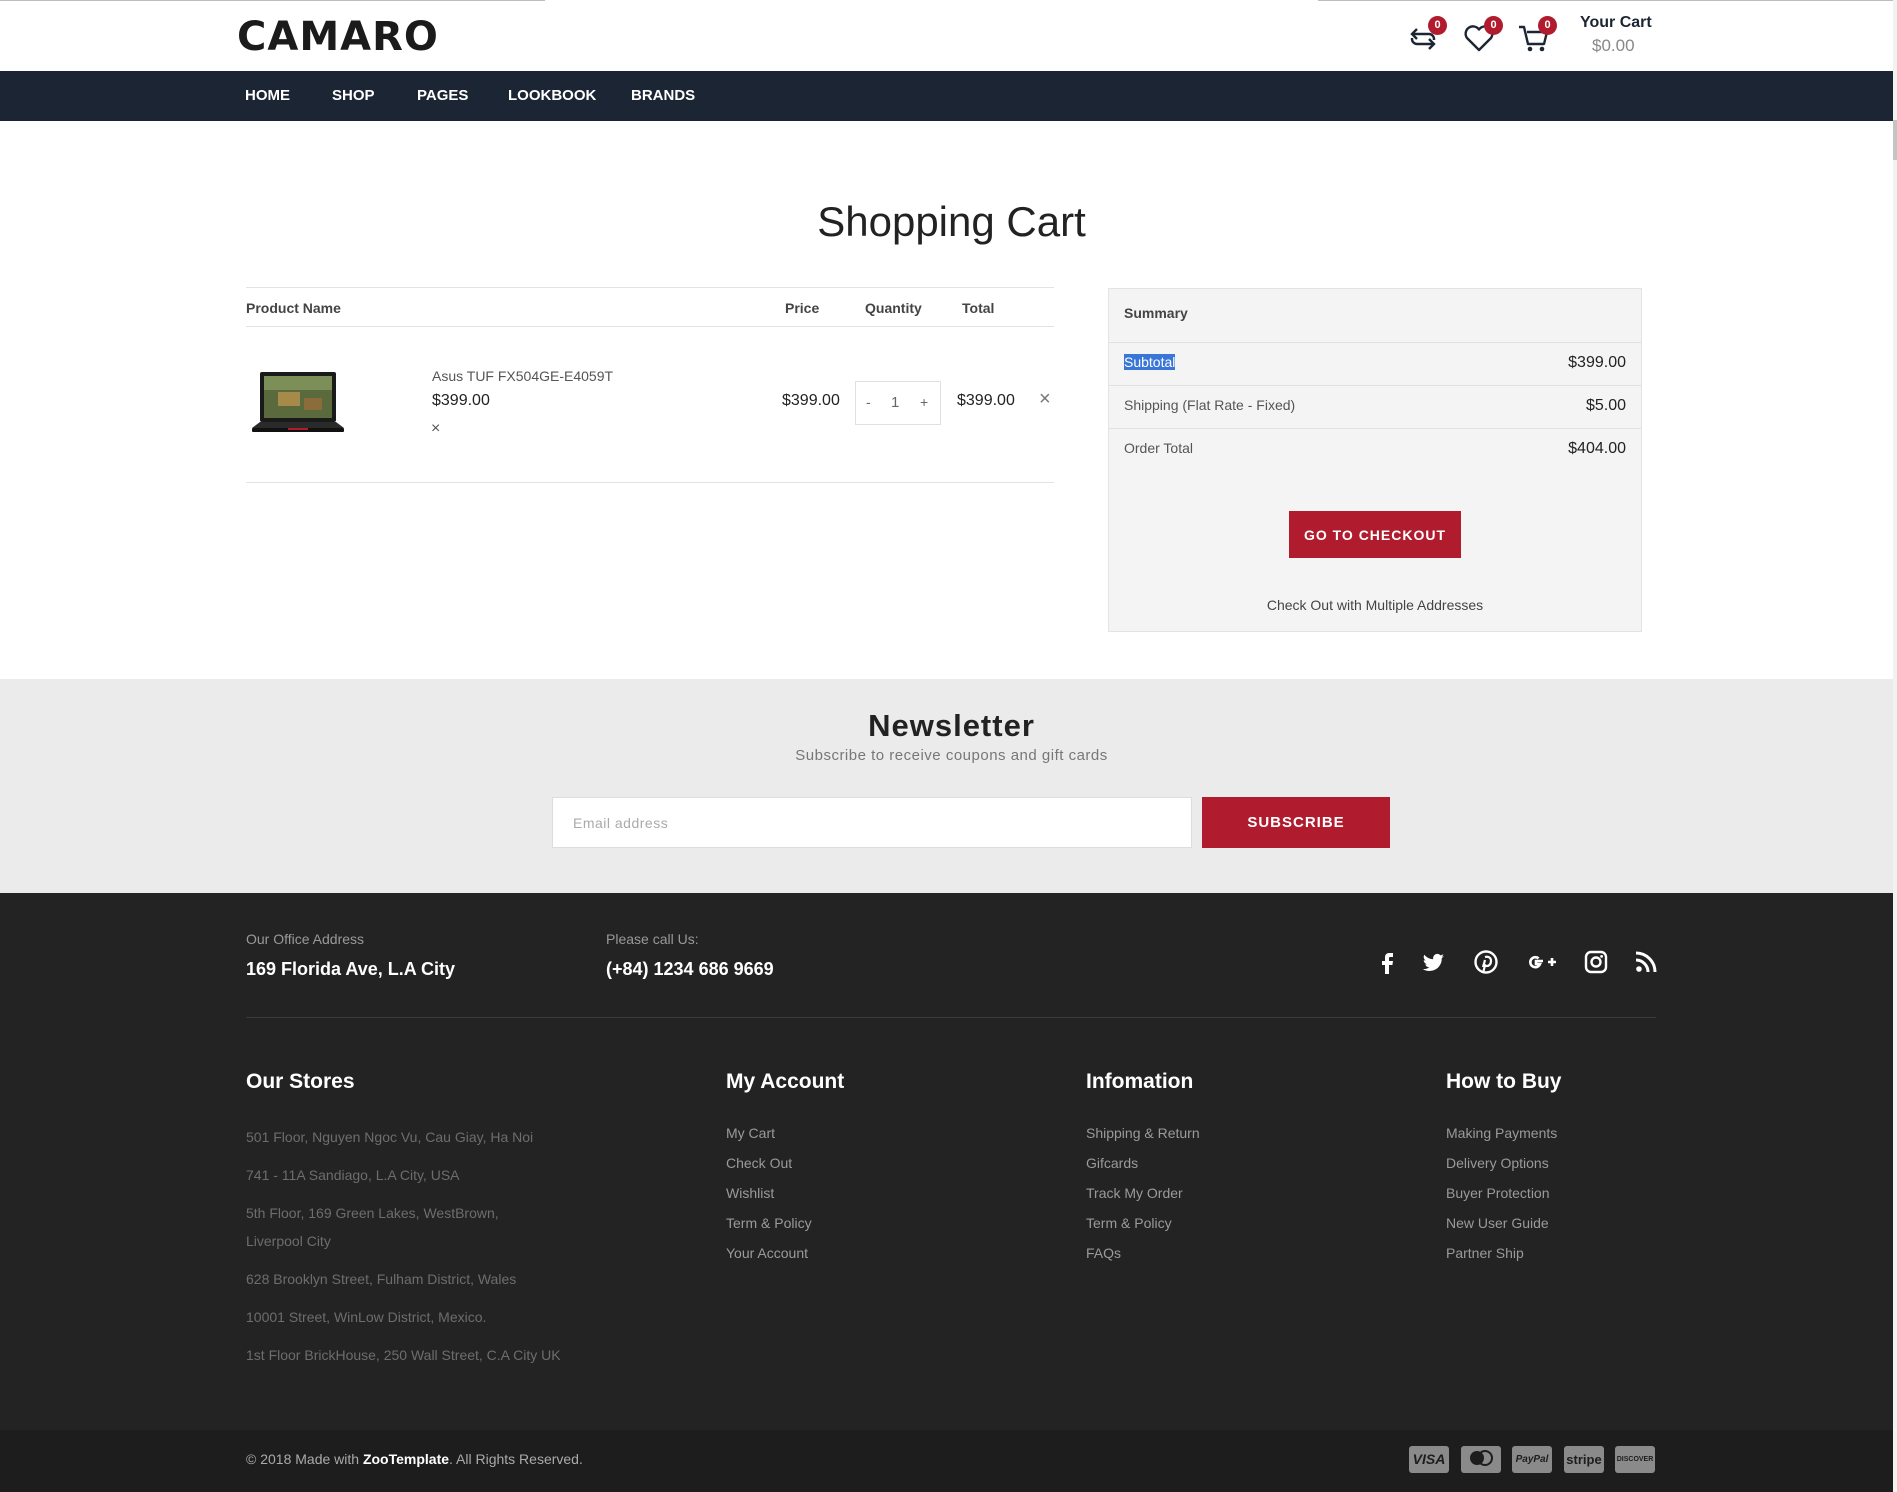 The height and width of the screenshot is (1492, 1897). I want to click on copyright-suffix: . All Rights Reserved., so click(516, 1459).